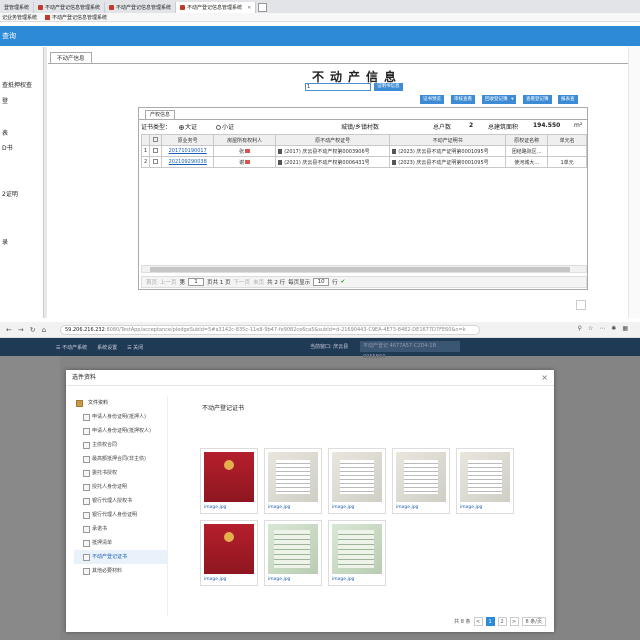 This screenshot has width=640, height=640. What do you see at coordinates (196, 282) in the screenshot?
I see `page-input: 1` at bounding box center [196, 282].